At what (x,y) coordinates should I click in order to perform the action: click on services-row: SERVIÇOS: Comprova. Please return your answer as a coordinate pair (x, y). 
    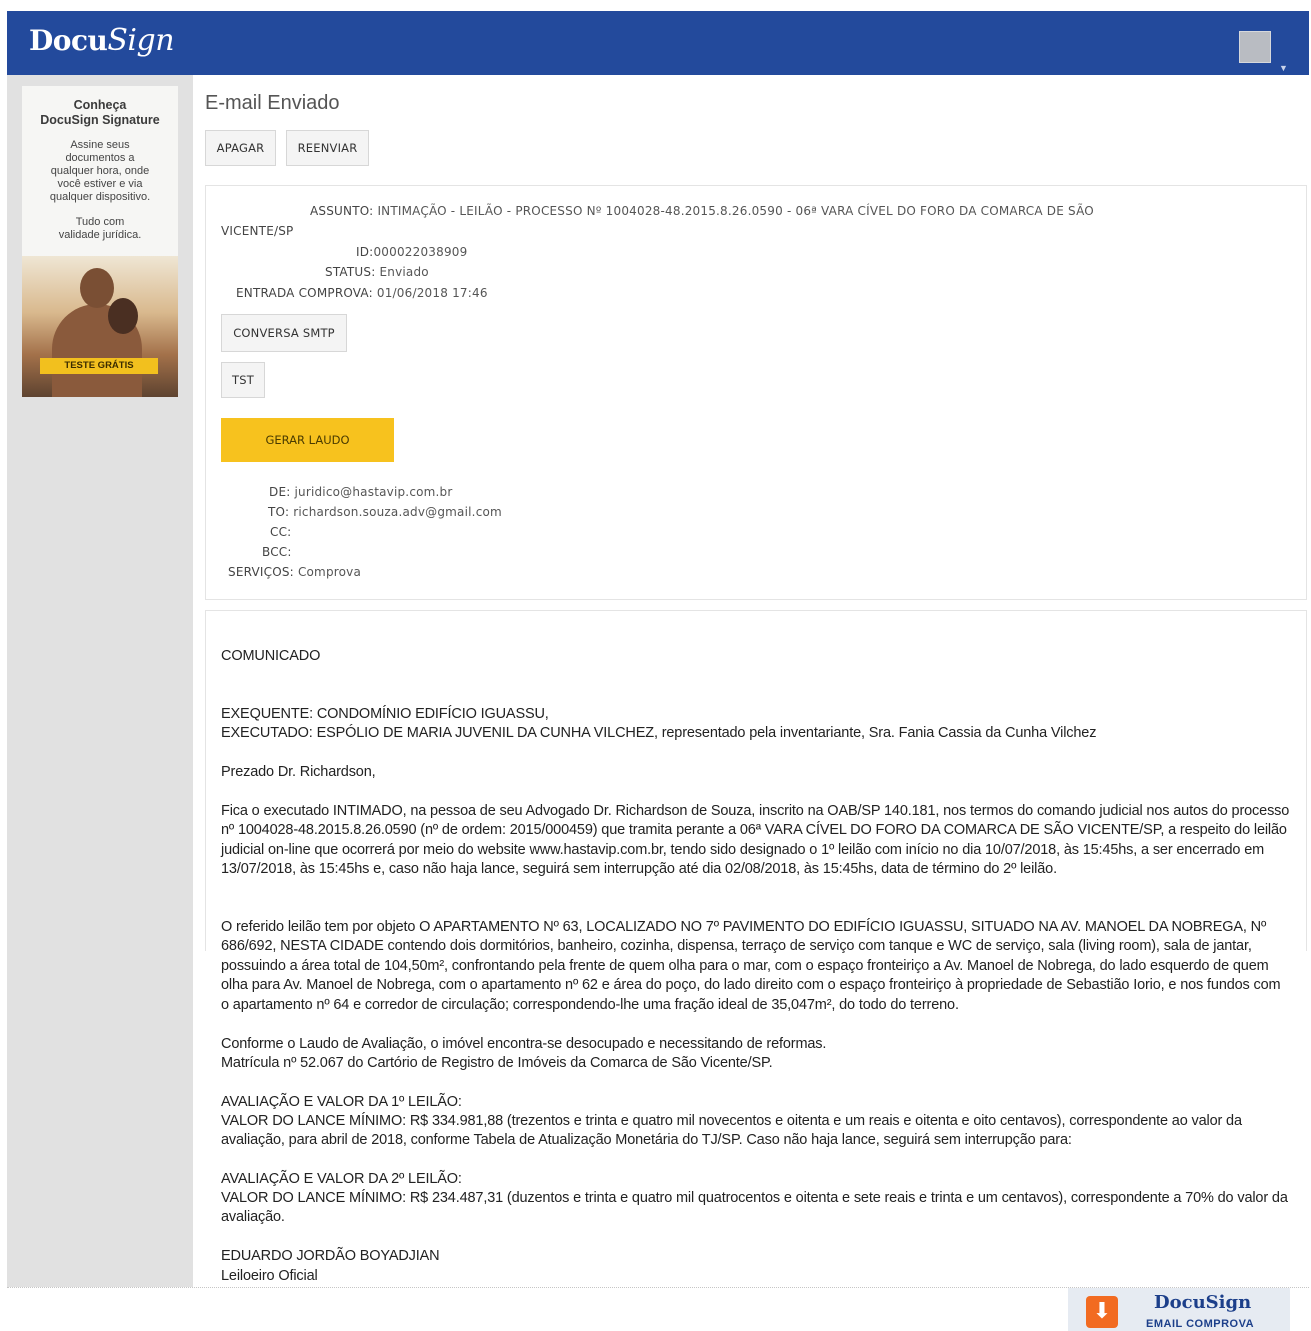
    Looking at the image, I should click on (294, 572).